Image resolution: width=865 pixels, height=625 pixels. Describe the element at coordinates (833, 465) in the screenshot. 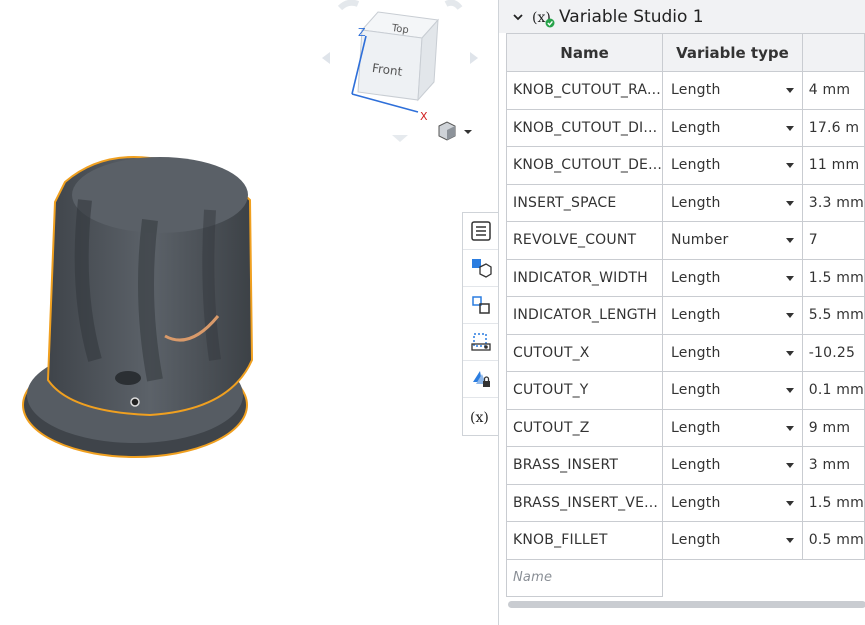

I see `variable-value-cell: 3 mm` at that location.